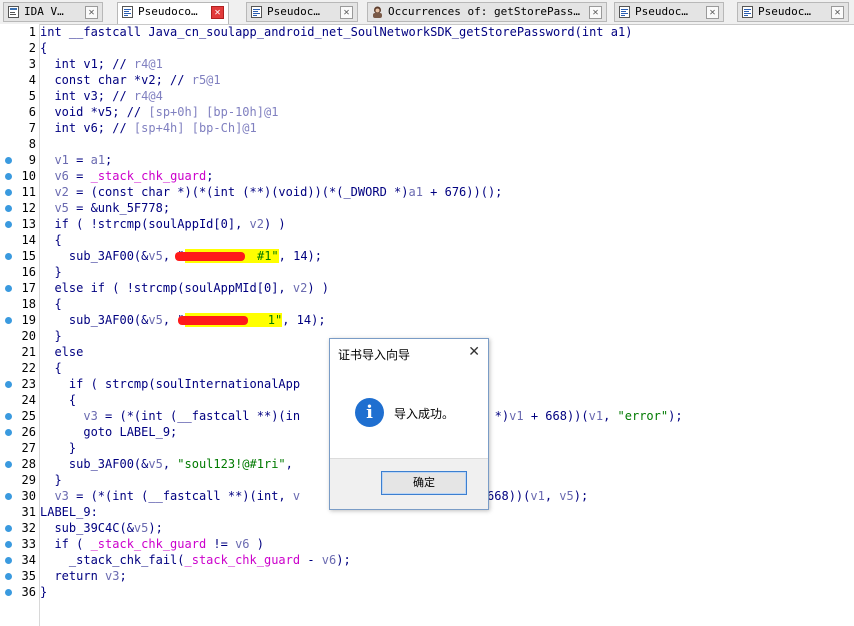 This screenshot has height=626, width=854. Describe the element at coordinates (13, 12) in the screenshot. I see `ida-view-icon` at that location.